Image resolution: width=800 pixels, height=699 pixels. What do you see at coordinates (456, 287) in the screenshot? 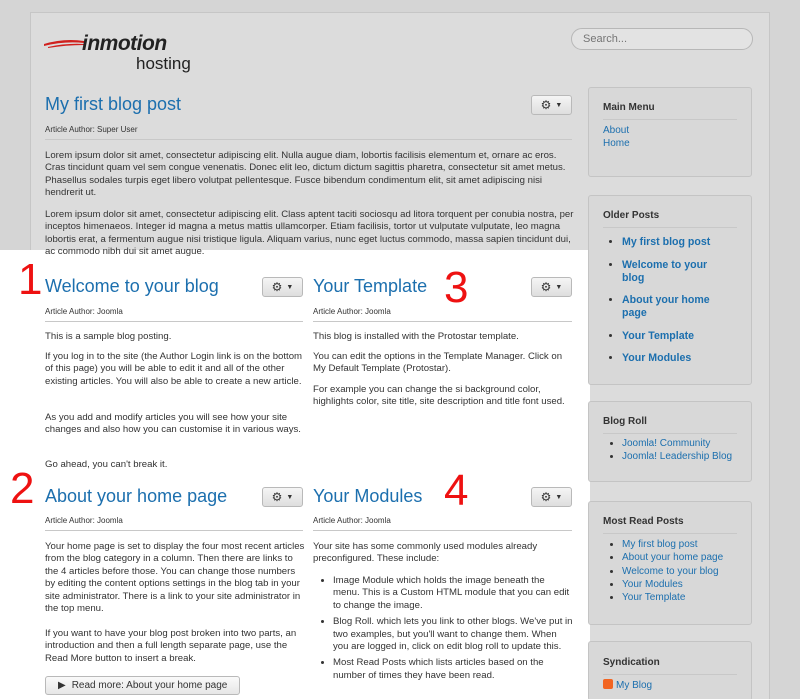
I see `annotation-number-3: 3` at bounding box center [456, 287].